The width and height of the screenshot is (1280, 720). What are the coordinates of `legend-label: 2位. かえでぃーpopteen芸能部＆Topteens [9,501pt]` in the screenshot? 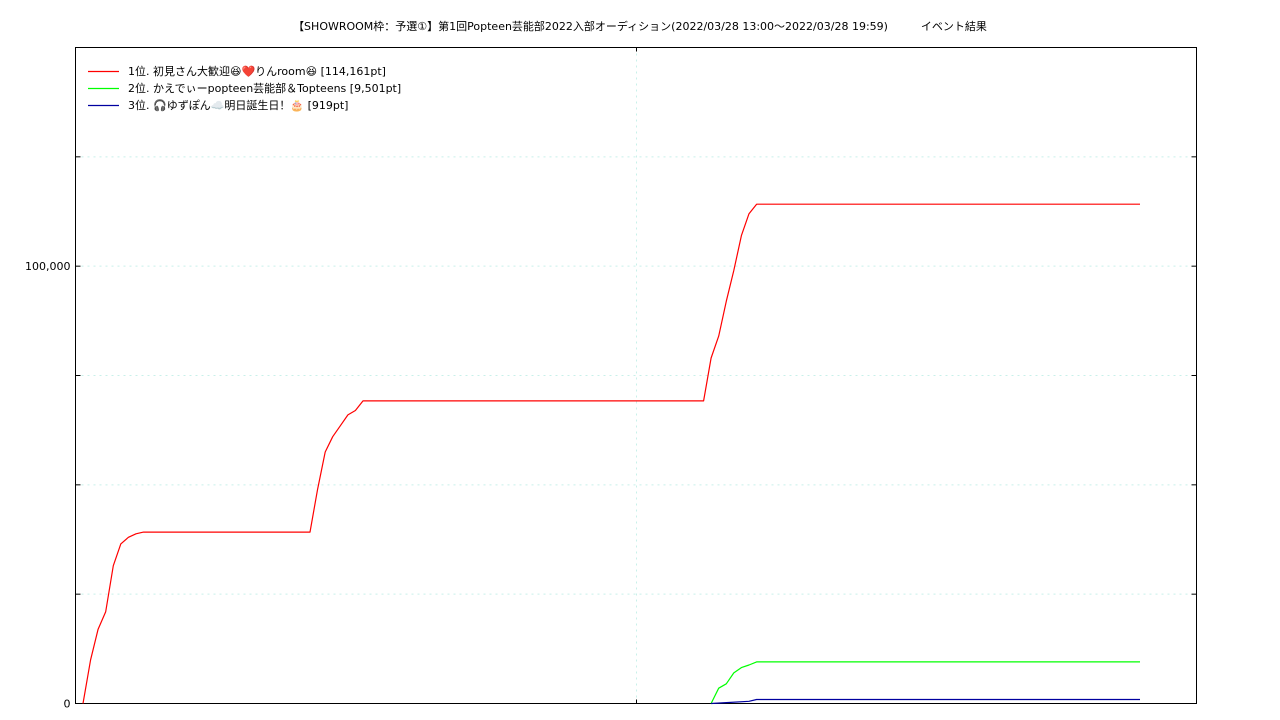 It's located at (264, 88).